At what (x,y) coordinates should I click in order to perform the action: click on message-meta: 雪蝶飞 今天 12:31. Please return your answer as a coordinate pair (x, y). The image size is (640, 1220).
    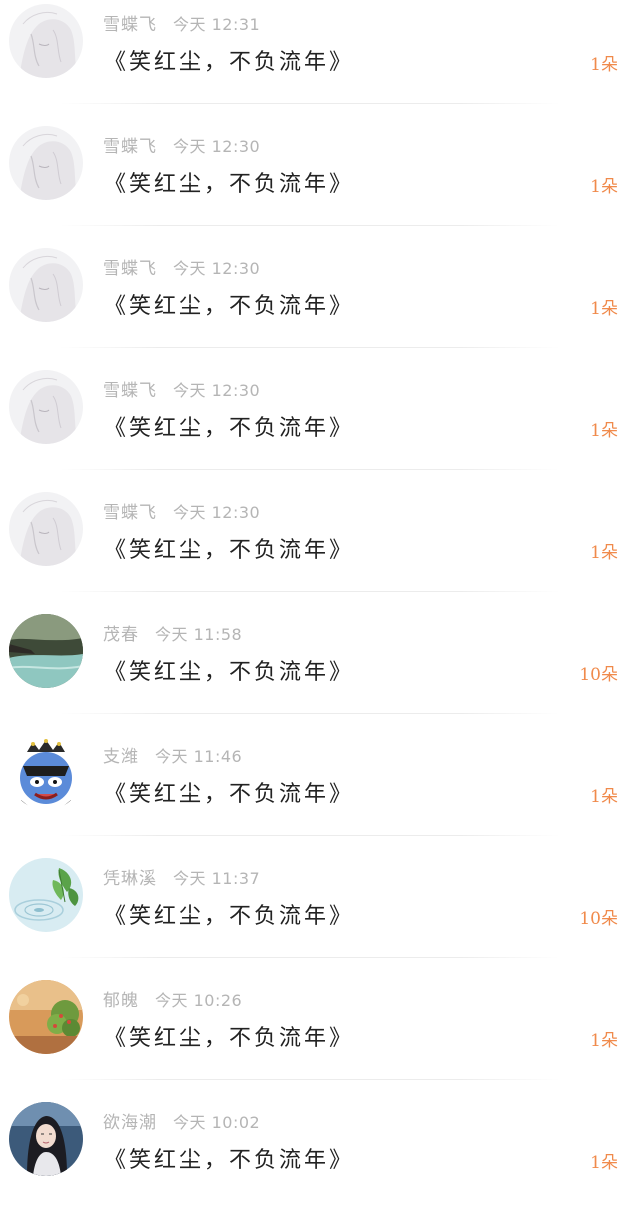
    Looking at the image, I should click on (181, 22).